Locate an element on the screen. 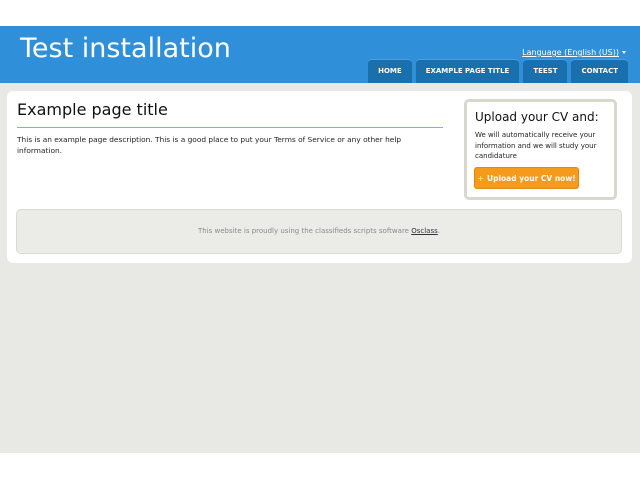 Image resolution: width=640 pixels, height=480 pixels. footer-suffix: . is located at coordinates (438, 231).